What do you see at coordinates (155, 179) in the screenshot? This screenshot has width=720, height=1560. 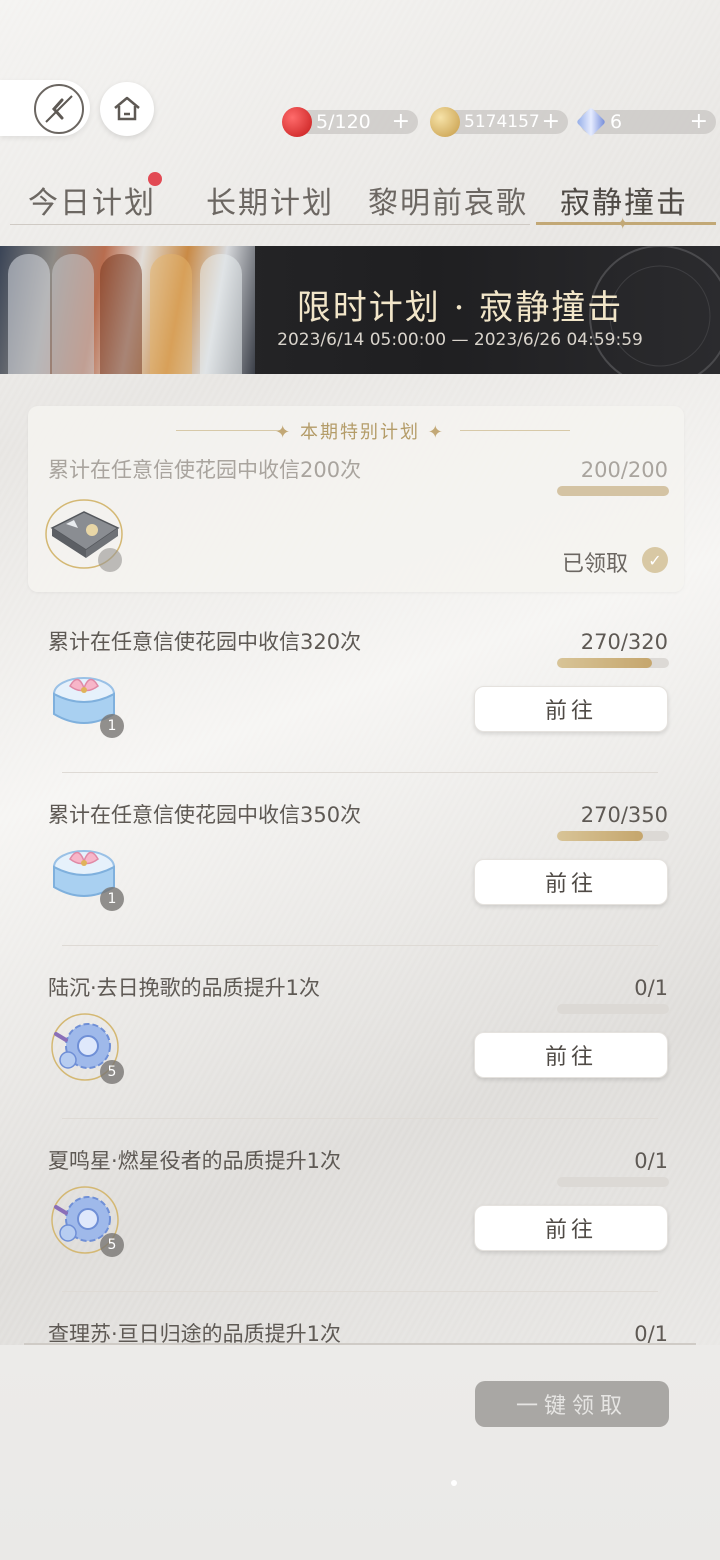 I see `notification-dot` at bounding box center [155, 179].